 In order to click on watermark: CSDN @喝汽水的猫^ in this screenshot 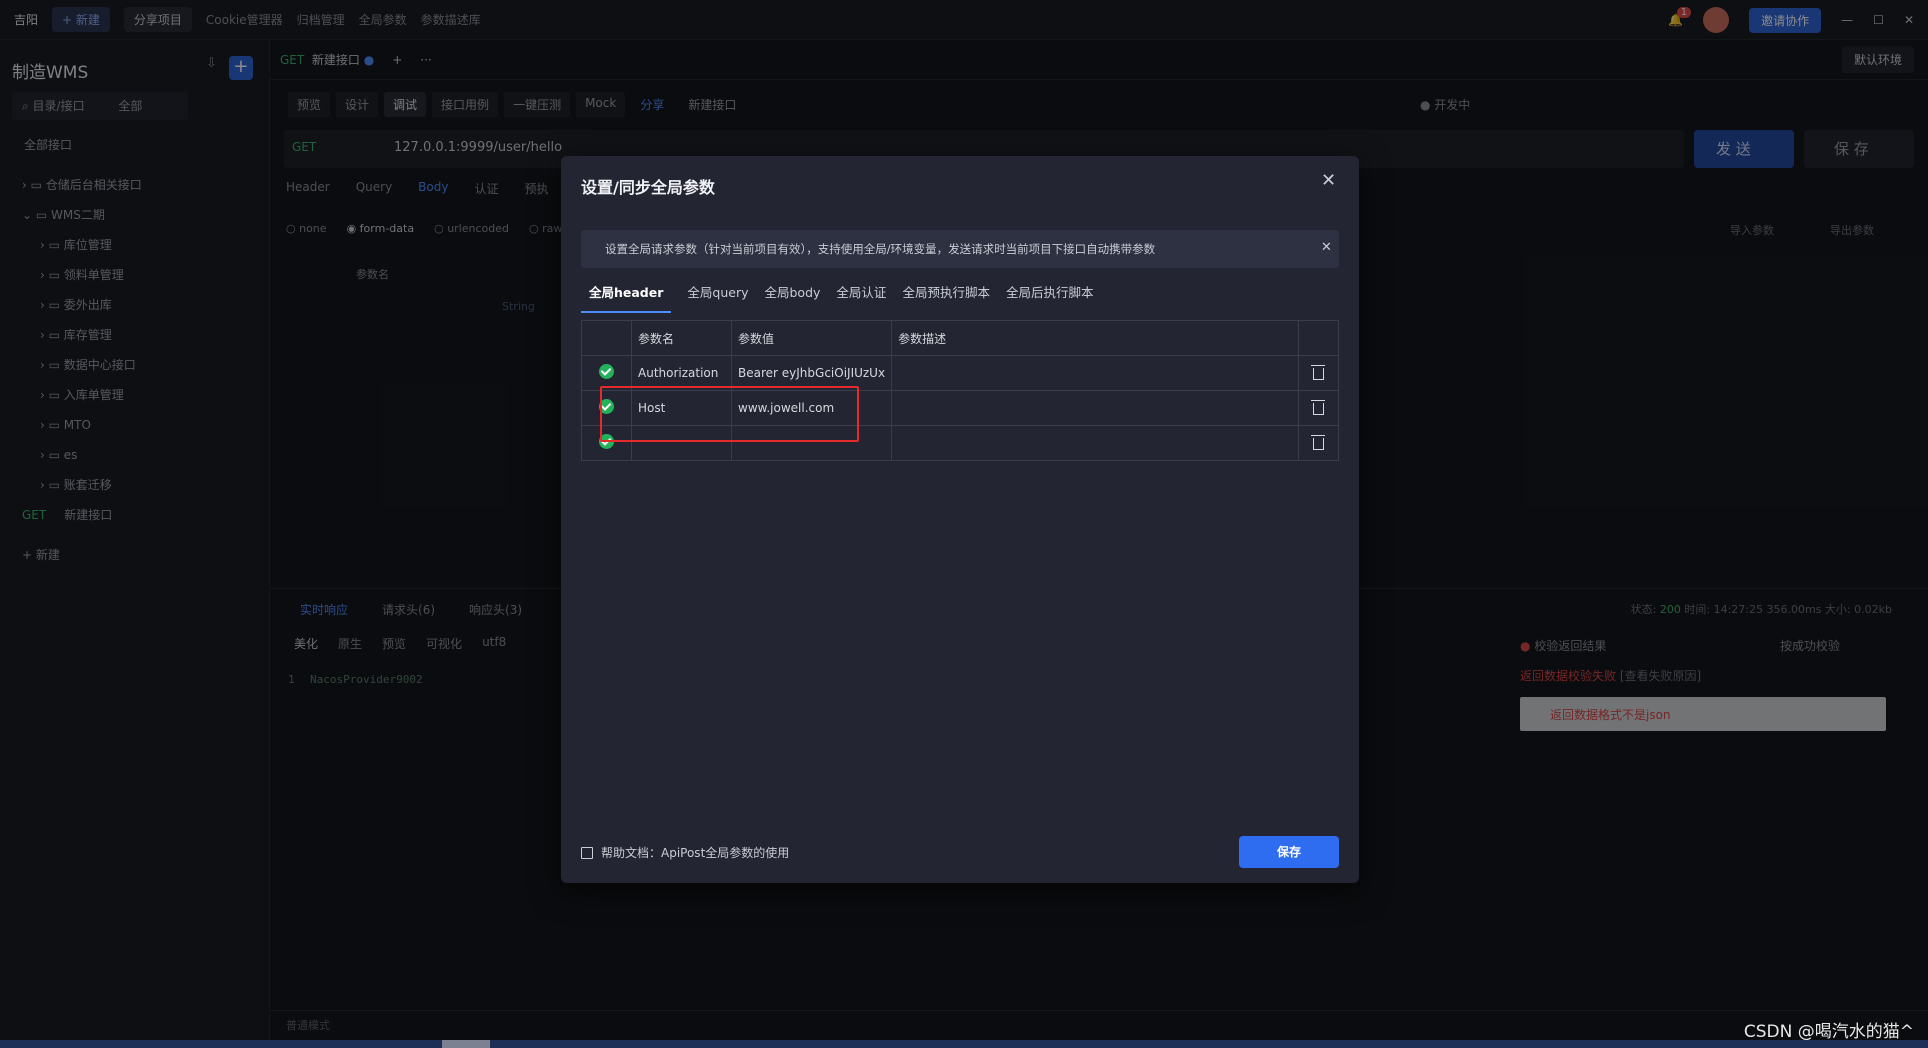, I will do `click(1828, 1032)`.